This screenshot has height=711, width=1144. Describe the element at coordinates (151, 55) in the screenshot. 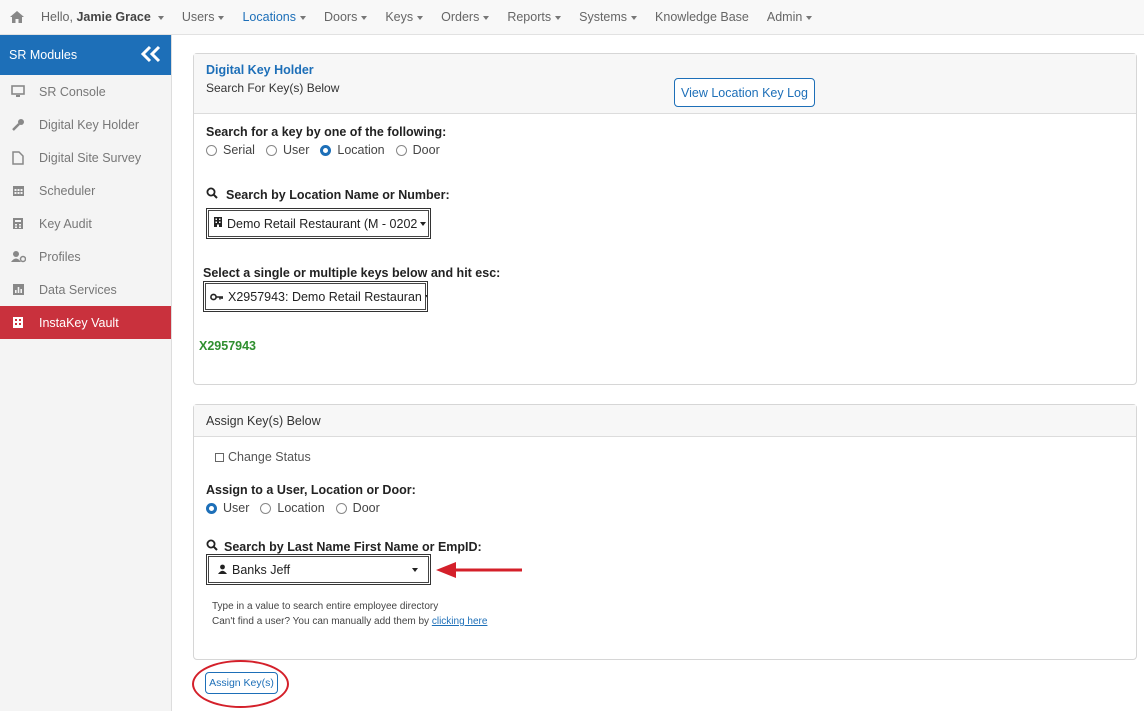

I see `collapse-sidebar-icon` at that location.